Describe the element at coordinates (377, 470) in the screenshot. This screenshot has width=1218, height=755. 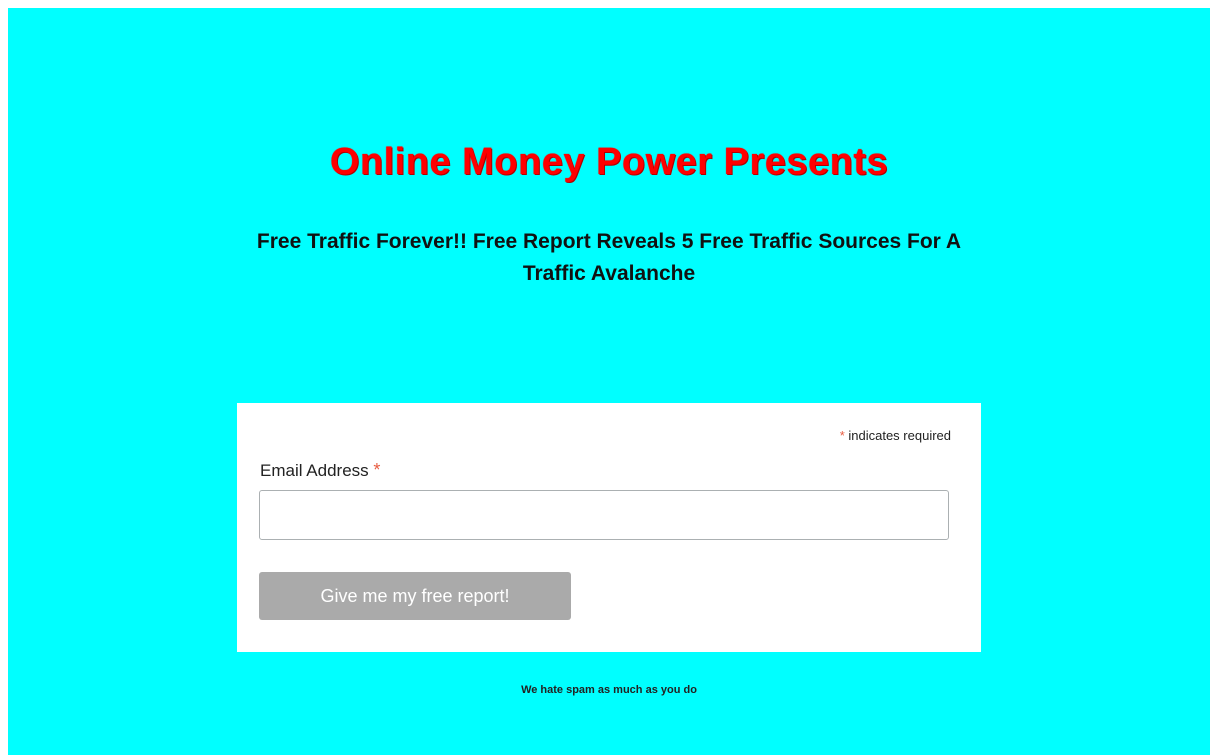
I see `email-required-asterisk-icon: *` at that location.